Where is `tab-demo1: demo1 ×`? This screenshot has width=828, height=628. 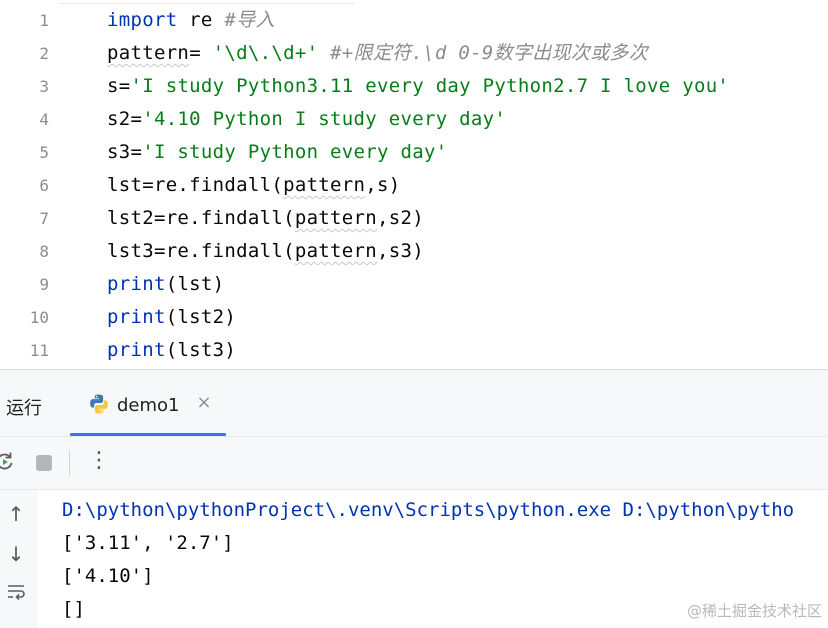 tab-demo1: demo1 × is located at coordinates (148, 403).